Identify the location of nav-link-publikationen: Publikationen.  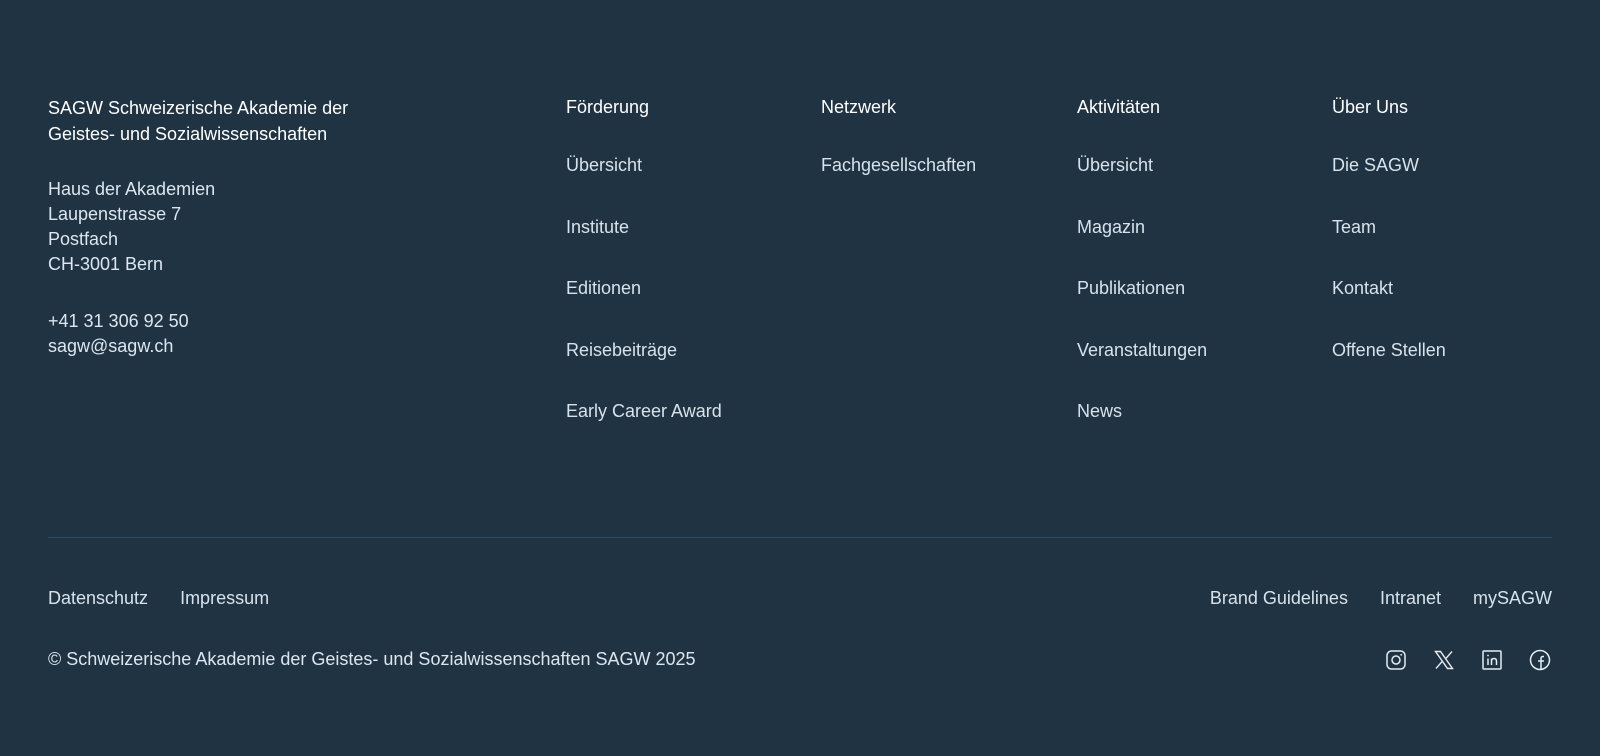
(1131, 288).